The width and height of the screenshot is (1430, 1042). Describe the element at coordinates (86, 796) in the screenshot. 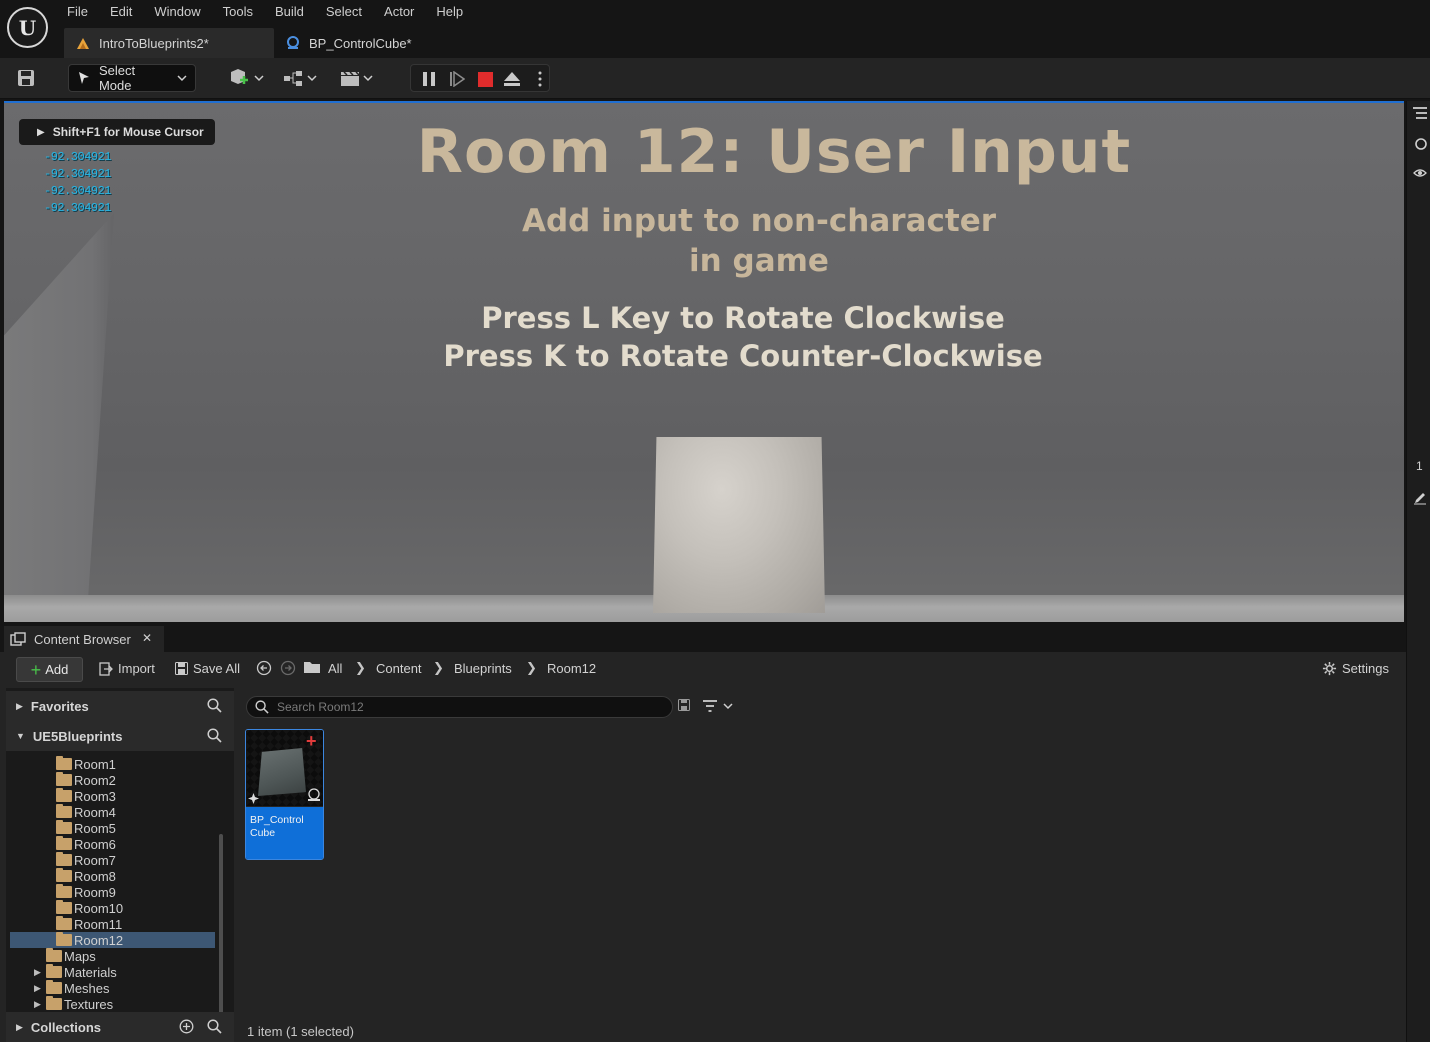

I see `folder-room3: Room3` at that location.